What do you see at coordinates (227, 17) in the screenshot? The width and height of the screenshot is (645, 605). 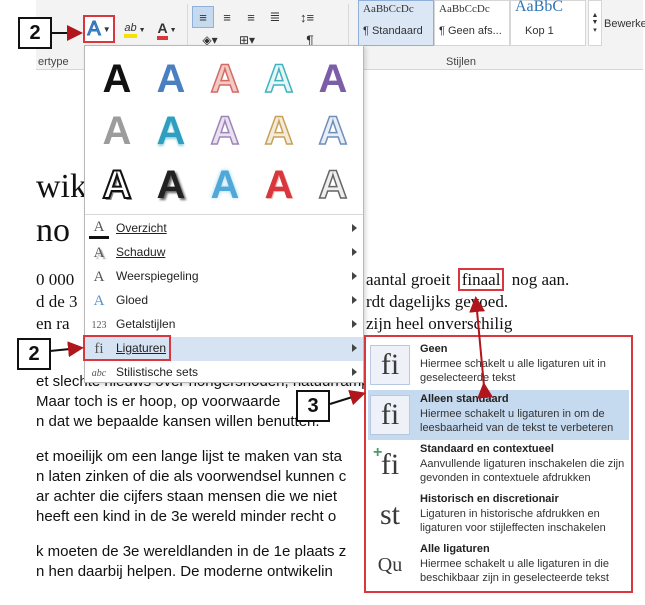 I see `align-center-button: ≡` at bounding box center [227, 17].